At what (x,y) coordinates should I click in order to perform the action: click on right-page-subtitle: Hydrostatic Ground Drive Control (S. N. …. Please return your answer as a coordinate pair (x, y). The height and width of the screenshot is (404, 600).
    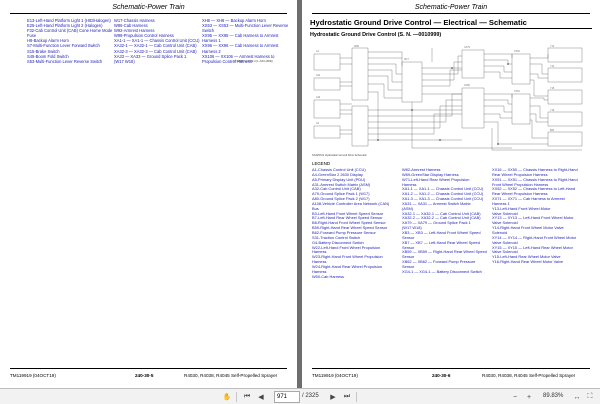
    Looking at the image, I should click on (376, 35).